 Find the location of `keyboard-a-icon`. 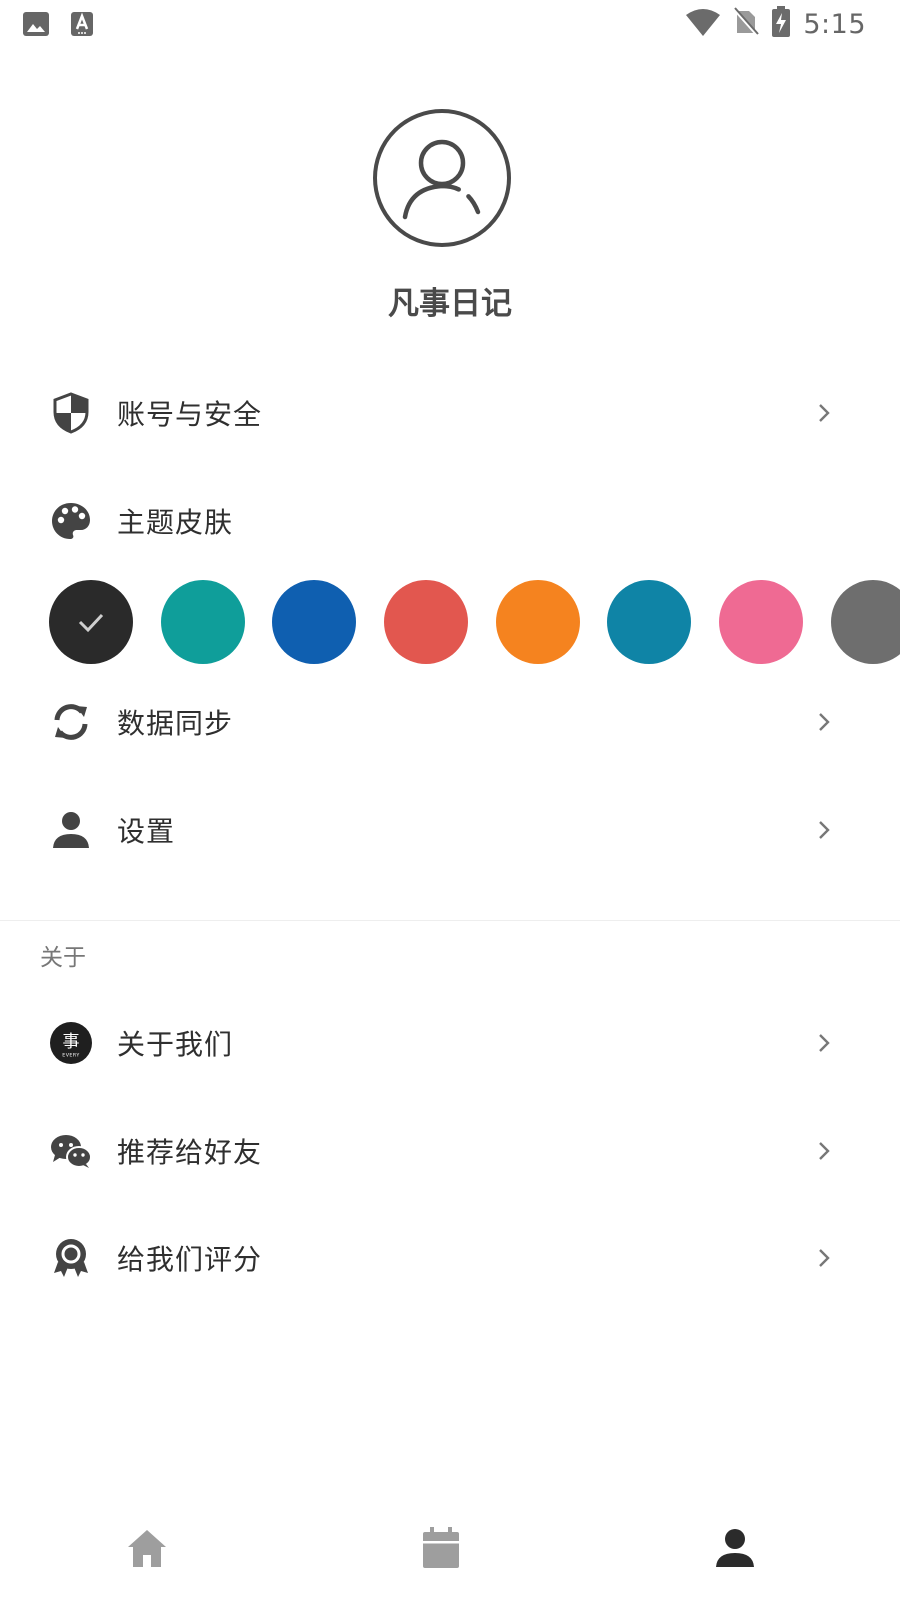

keyboard-a-icon is located at coordinates (82, 26).